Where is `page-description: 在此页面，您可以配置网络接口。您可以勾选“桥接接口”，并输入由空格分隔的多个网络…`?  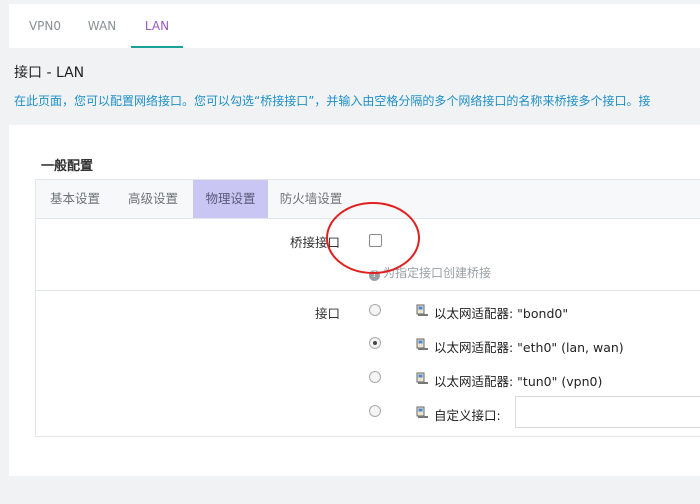 page-description: 在此页面，您可以配置网络接口。您可以勾选“桥接接口”，并输入由空格分隔的多个网络… is located at coordinates (332, 101).